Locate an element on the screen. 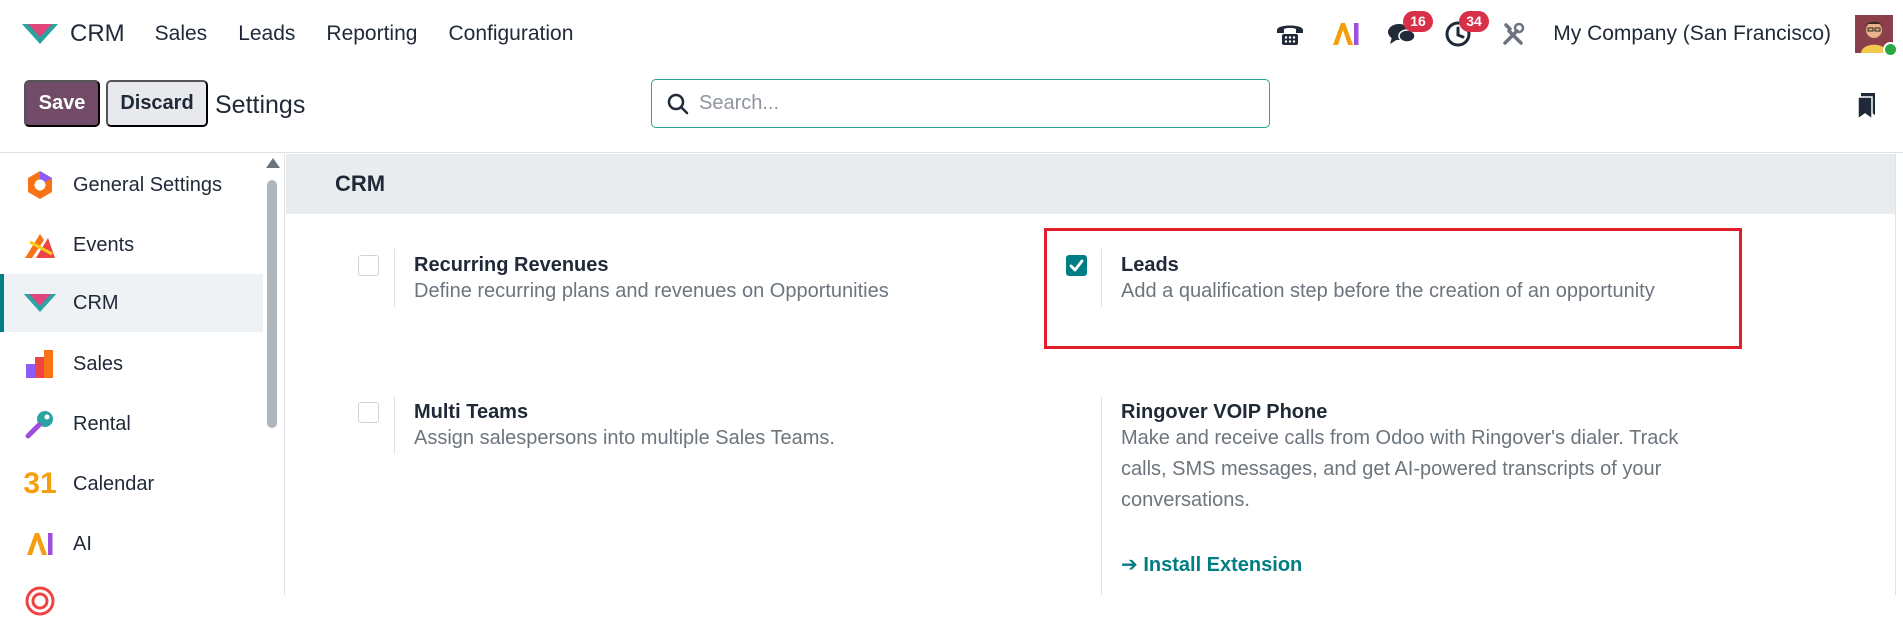 Image resolution: width=1903 pixels, height=630 pixels. search-icon is located at coordinates (678, 103).